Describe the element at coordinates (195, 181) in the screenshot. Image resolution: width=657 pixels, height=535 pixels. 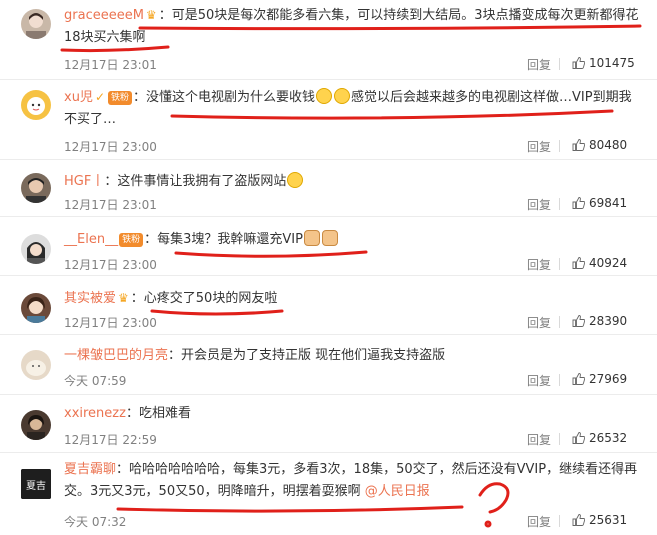
I see `comment-content: ：这件事情让我拥有了盗版网站` at that location.